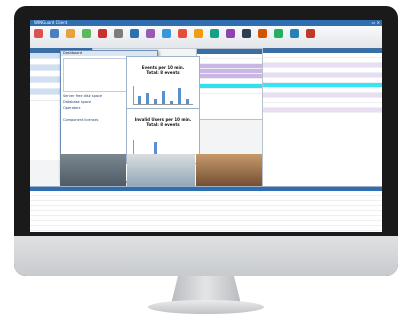  I want to click on alarm-icon, so click(38, 33).